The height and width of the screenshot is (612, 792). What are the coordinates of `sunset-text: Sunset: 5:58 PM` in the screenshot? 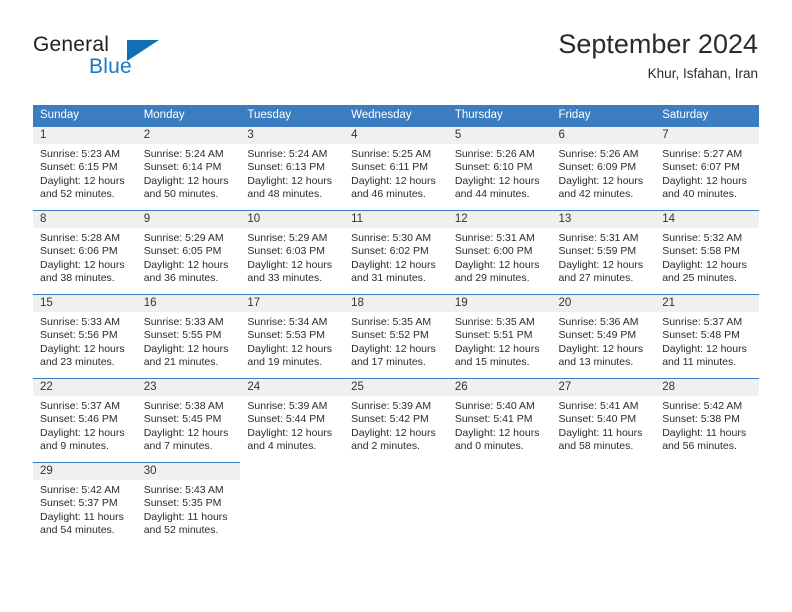 It's located at (701, 251).